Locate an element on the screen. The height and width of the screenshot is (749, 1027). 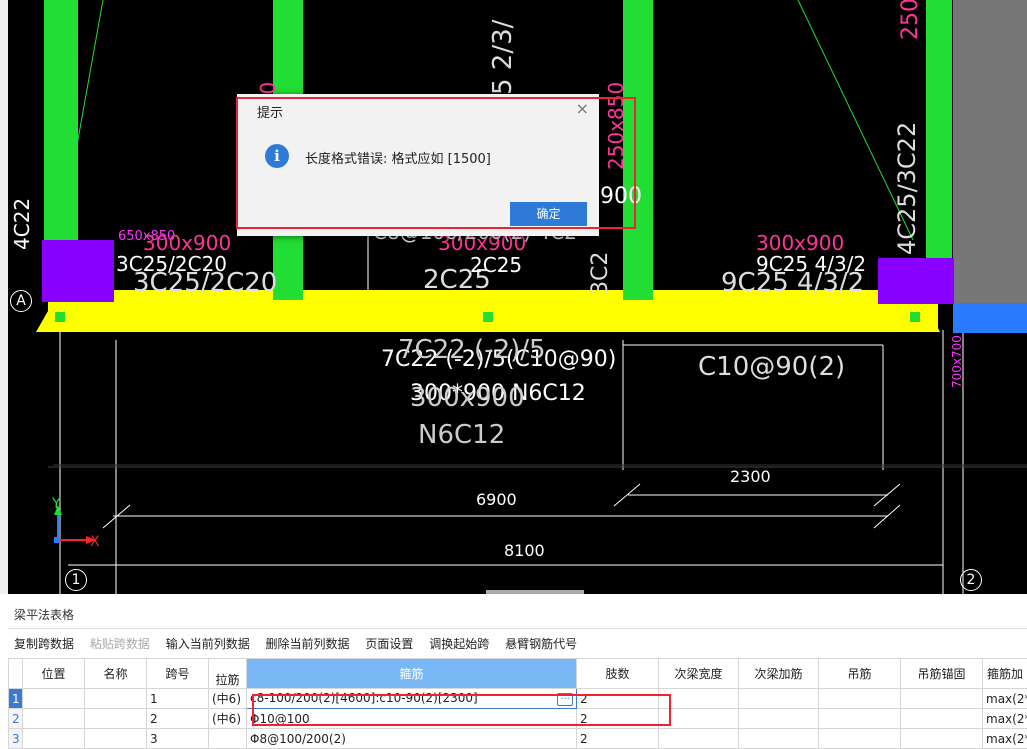
header-legs: 肢数 is located at coordinates (618, 674).